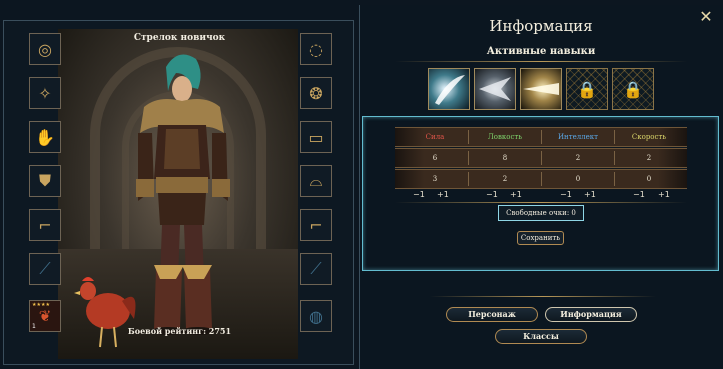  I want to click on amulet-icon: ✧, so click(45, 93).